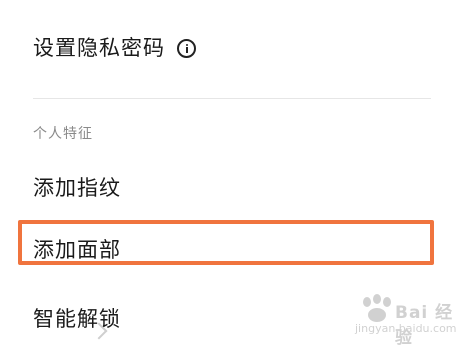 This screenshot has width=473, height=348. What do you see at coordinates (186, 48) in the screenshot?
I see `info-icon` at bounding box center [186, 48].